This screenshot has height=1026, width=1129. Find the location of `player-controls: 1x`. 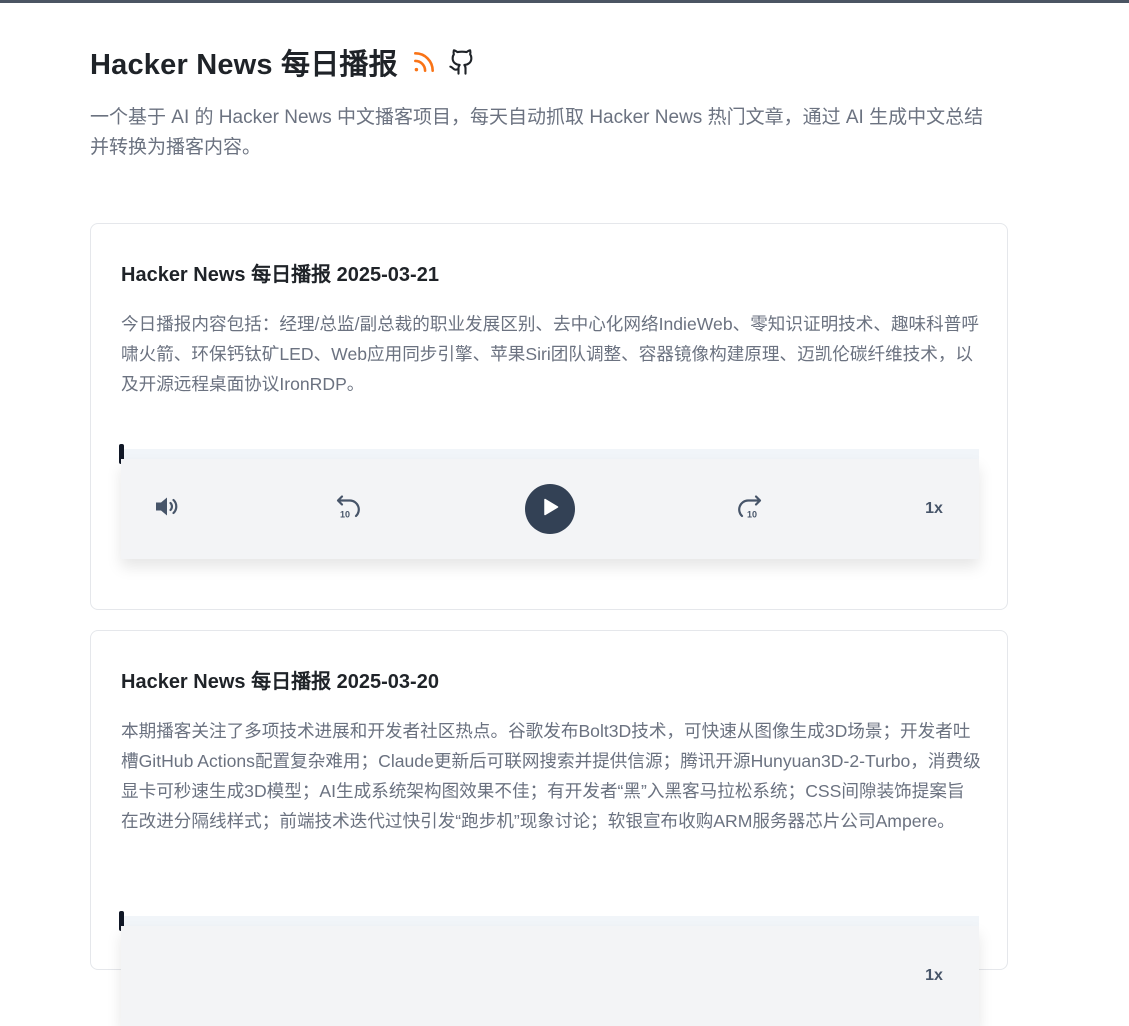

player-controls: 1x is located at coordinates (550, 976).